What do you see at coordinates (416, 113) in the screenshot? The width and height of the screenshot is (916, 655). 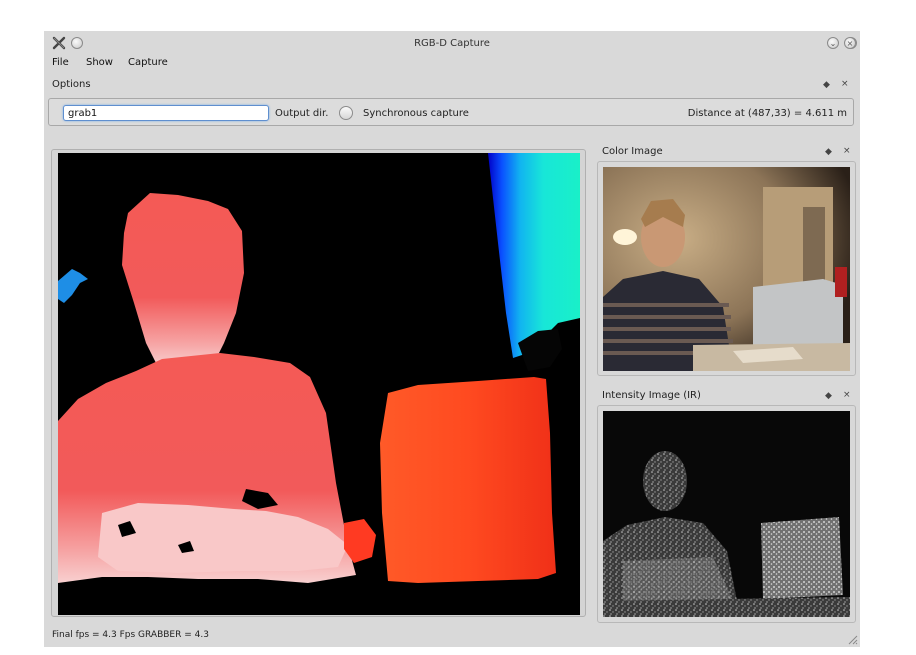 I see `sync-capture-label: Synchronous capture` at bounding box center [416, 113].